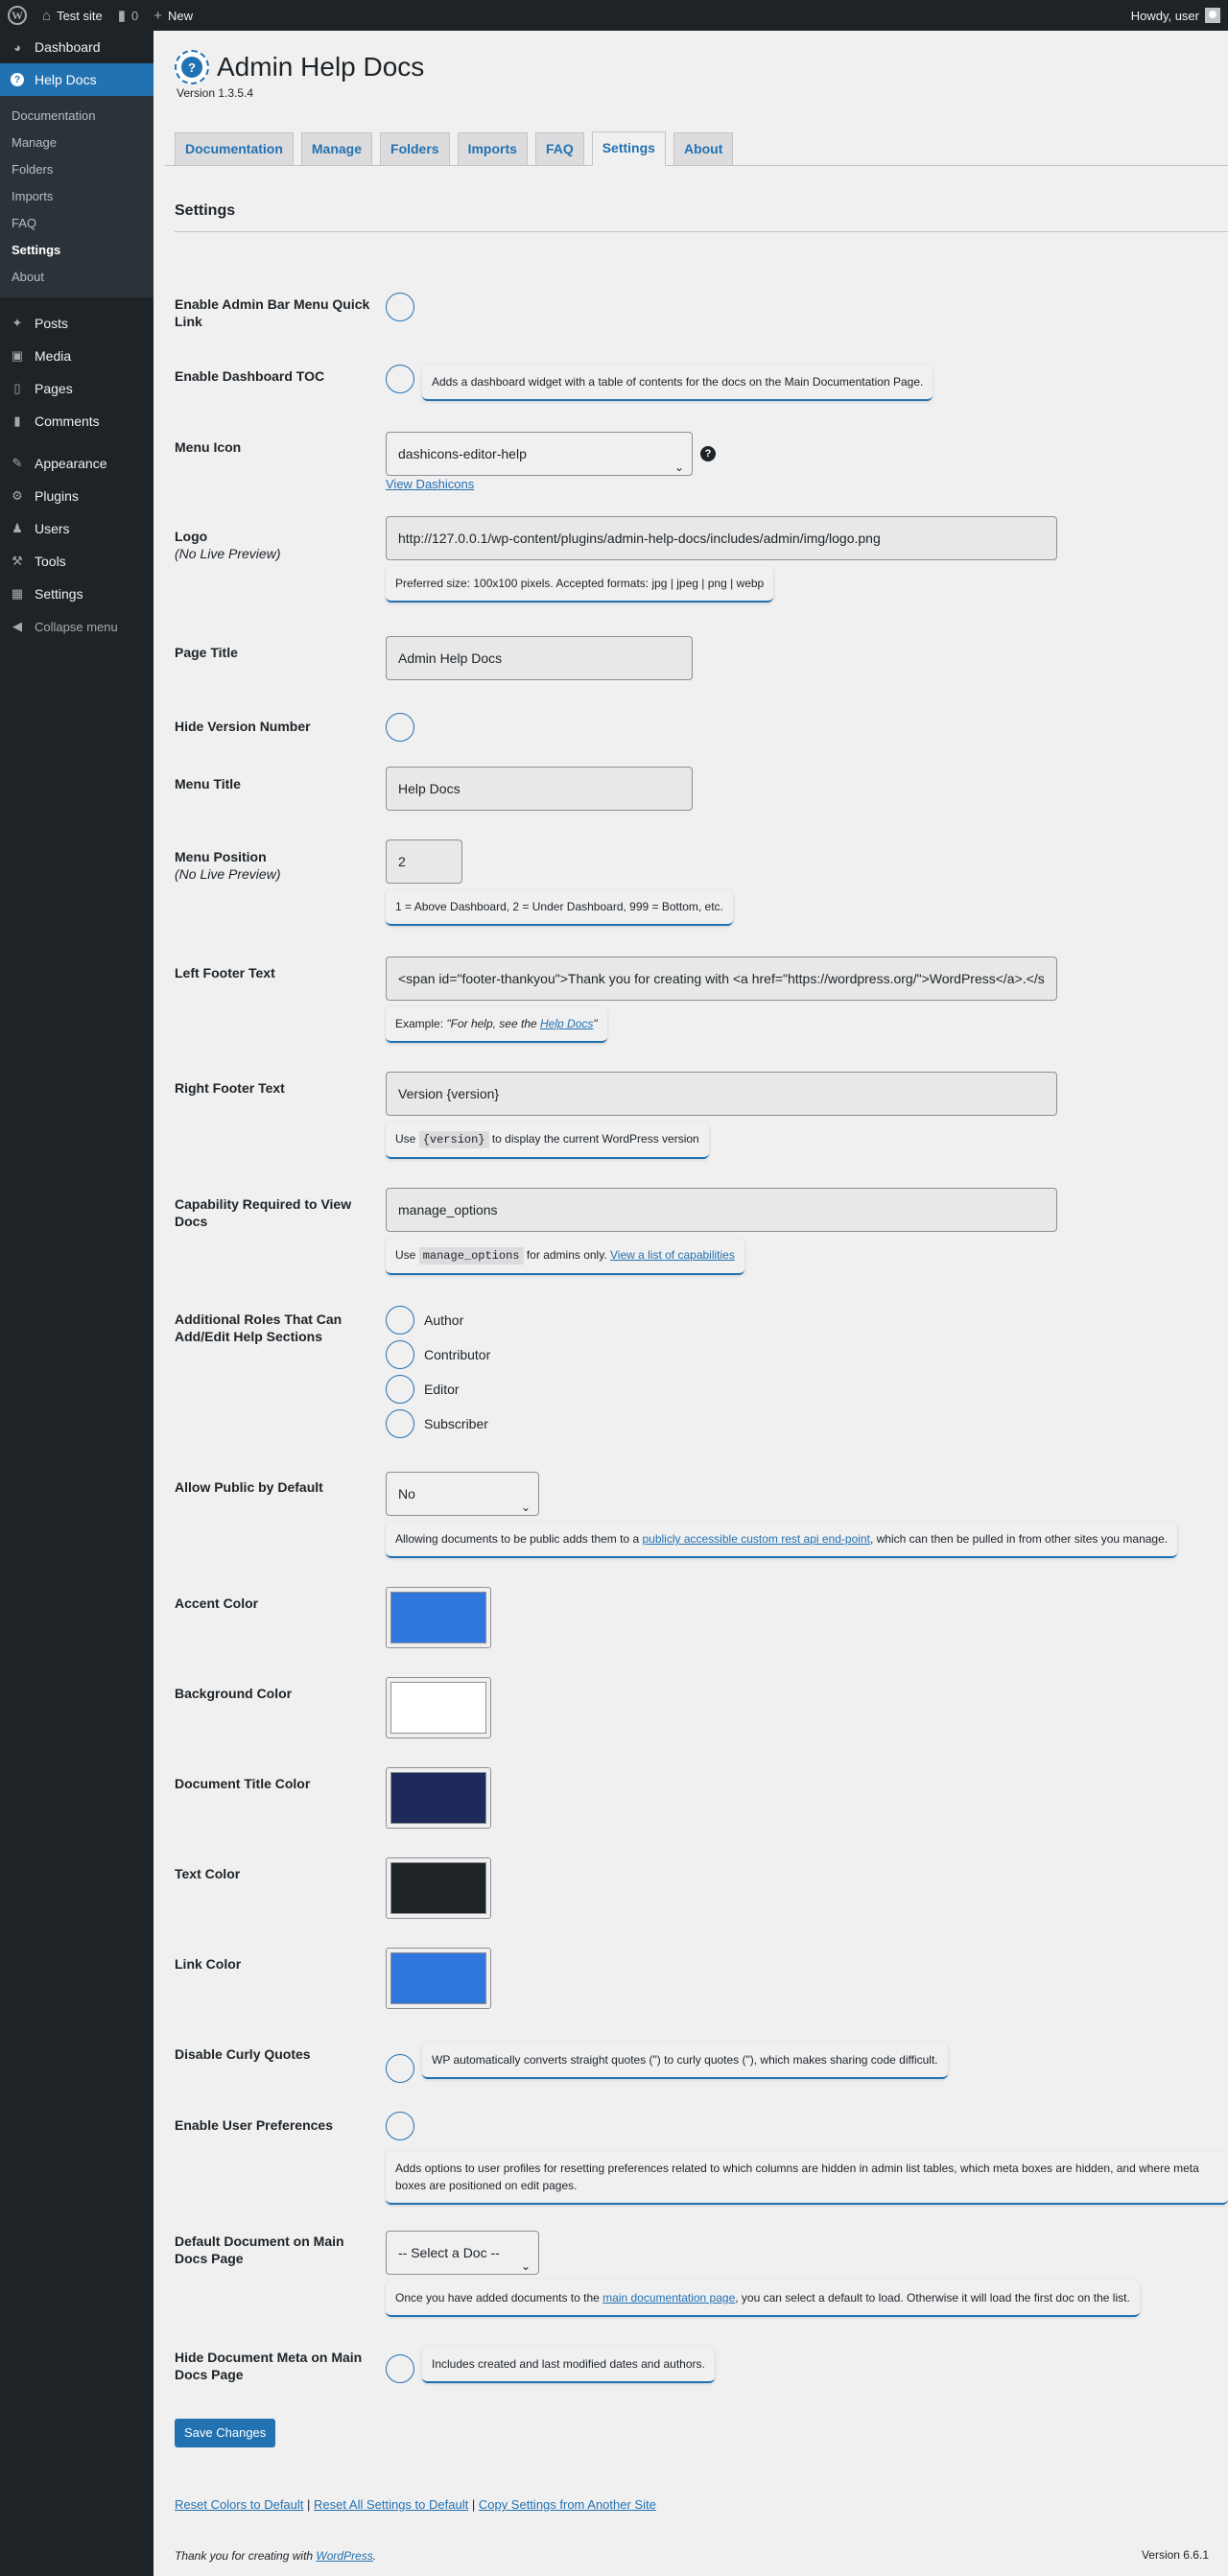 The image size is (1228, 2576). Describe the element at coordinates (77, 170) in the screenshot. I see `submenu-folders: Folders` at that location.